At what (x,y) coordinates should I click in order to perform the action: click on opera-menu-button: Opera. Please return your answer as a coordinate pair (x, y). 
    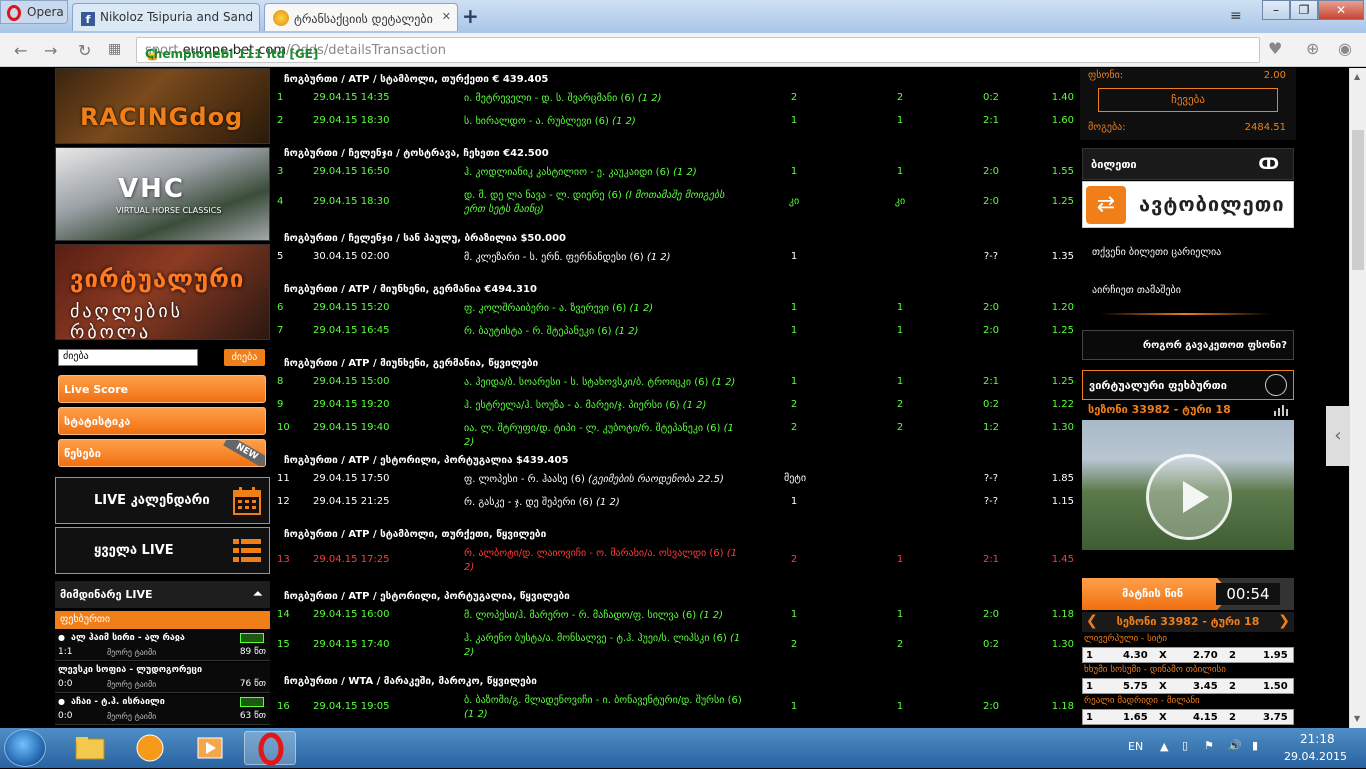
    Looking at the image, I should click on (34, 12).